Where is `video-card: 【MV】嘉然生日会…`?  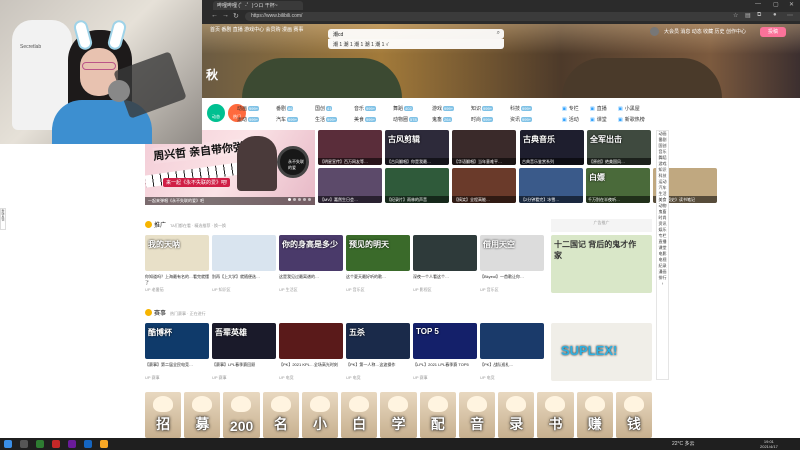
video-card: 【MV】嘉然生日会… is located at coordinates (350, 185).